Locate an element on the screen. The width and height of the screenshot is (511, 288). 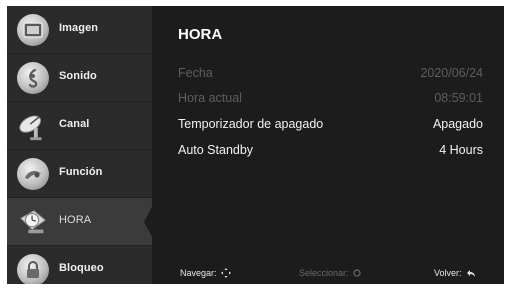
setting-row-fecha: Fecha 2020/06/24 is located at coordinates (330, 76).